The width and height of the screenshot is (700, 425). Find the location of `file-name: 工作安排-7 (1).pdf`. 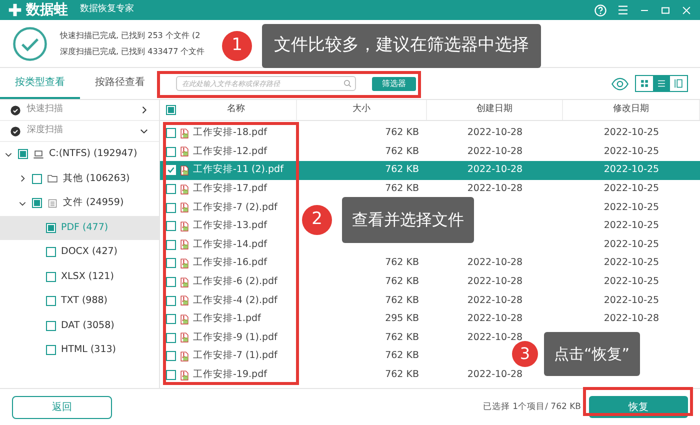

file-name: 工作安排-7 (1).pdf is located at coordinates (235, 356).